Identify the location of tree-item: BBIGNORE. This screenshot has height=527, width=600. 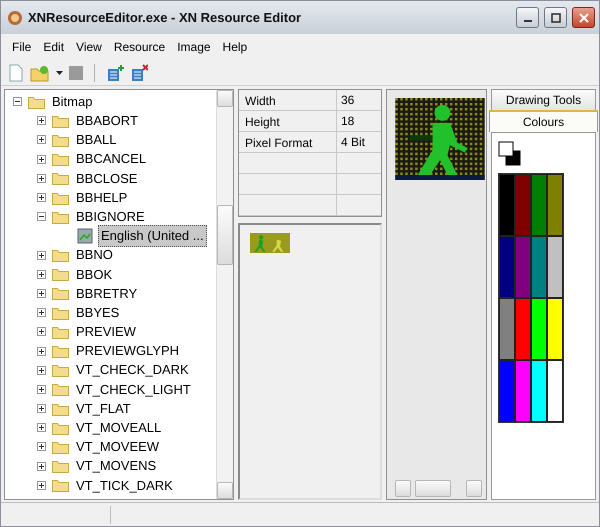
(110, 216).